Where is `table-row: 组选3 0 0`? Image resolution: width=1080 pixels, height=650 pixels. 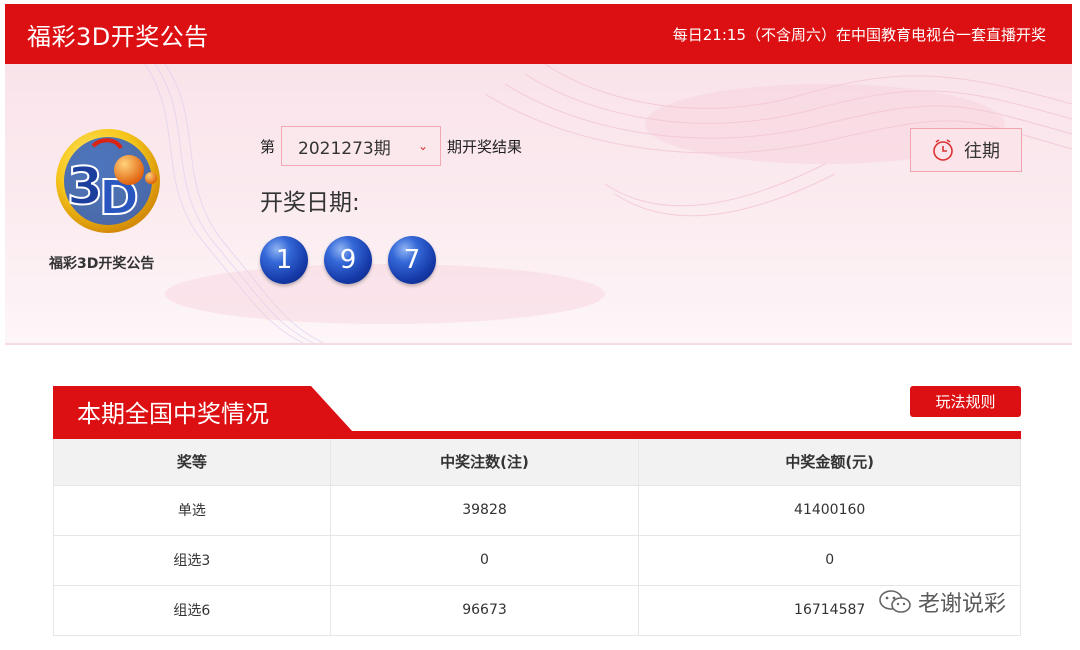 table-row: 组选3 0 0 is located at coordinates (537, 559).